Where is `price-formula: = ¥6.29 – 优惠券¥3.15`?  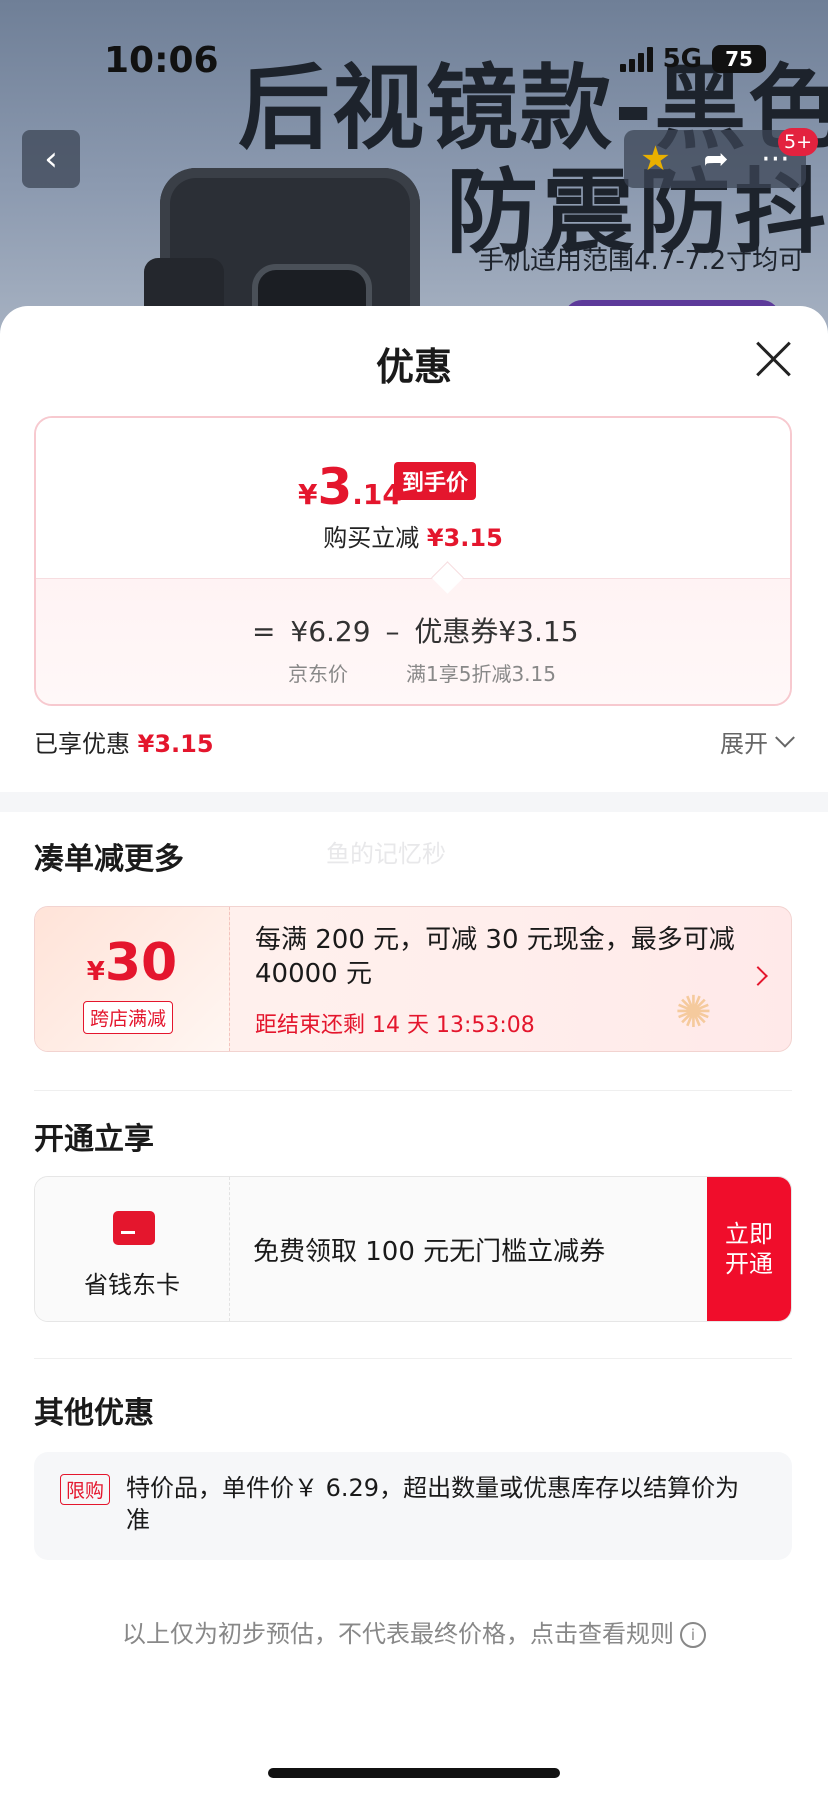 price-formula: = ¥6.29 – 优惠券¥3.15 is located at coordinates (415, 631).